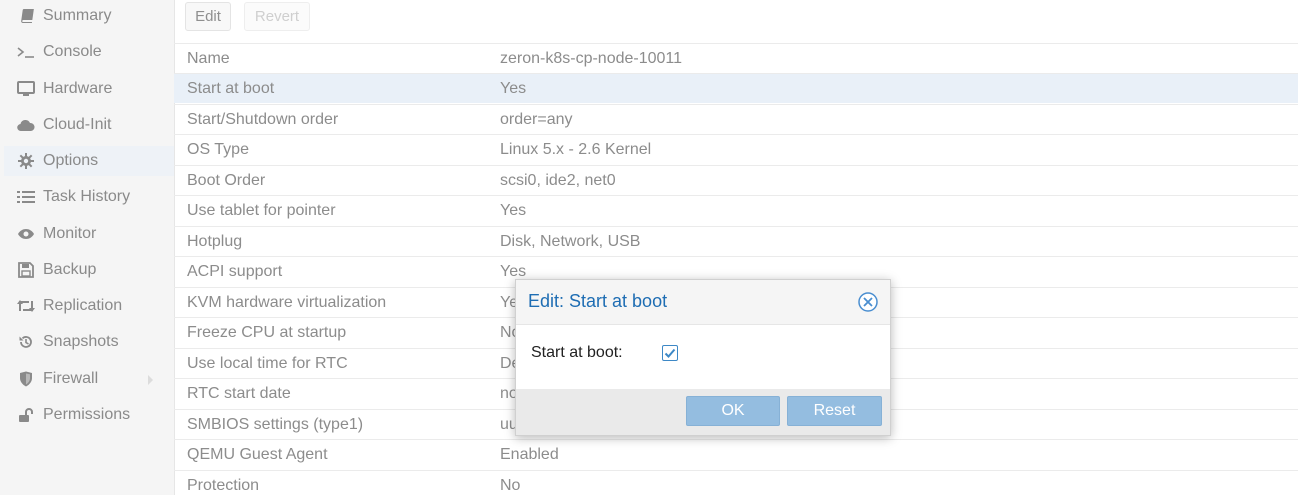 This screenshot has height=501, width=1298. I want to click on sidebar-item-label: Backup, so click(70, 269).